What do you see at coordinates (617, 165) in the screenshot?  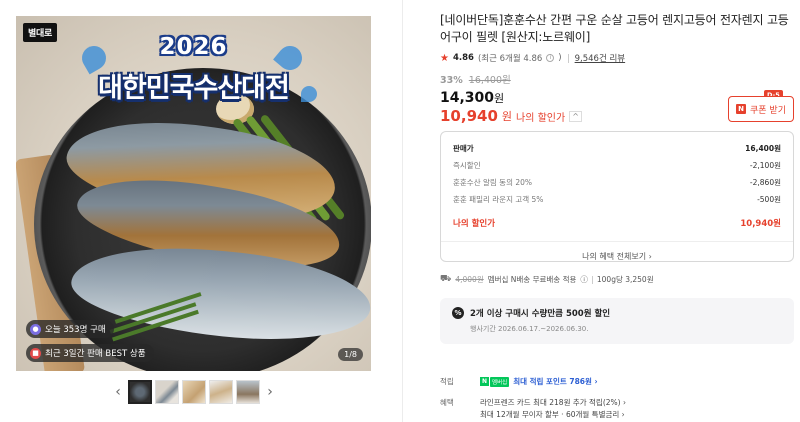 I see `breakdown-row: 즉시할인 -2,100원` at bounding box center [617, 165].